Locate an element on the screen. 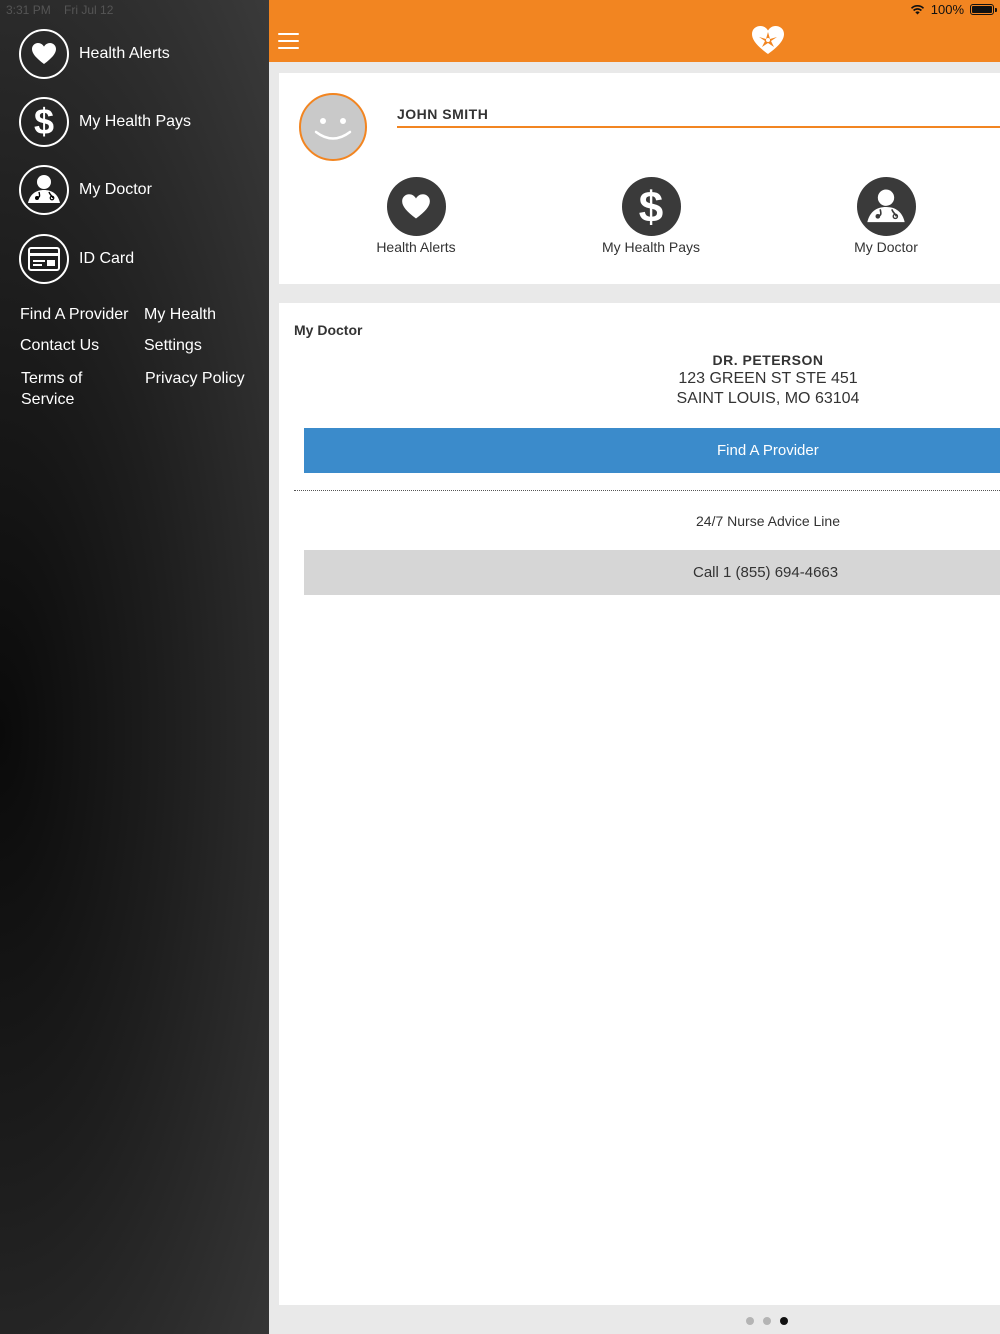 The image size is (1000, 1334). battery-percent: 100% is located at coordinates (947, 9).